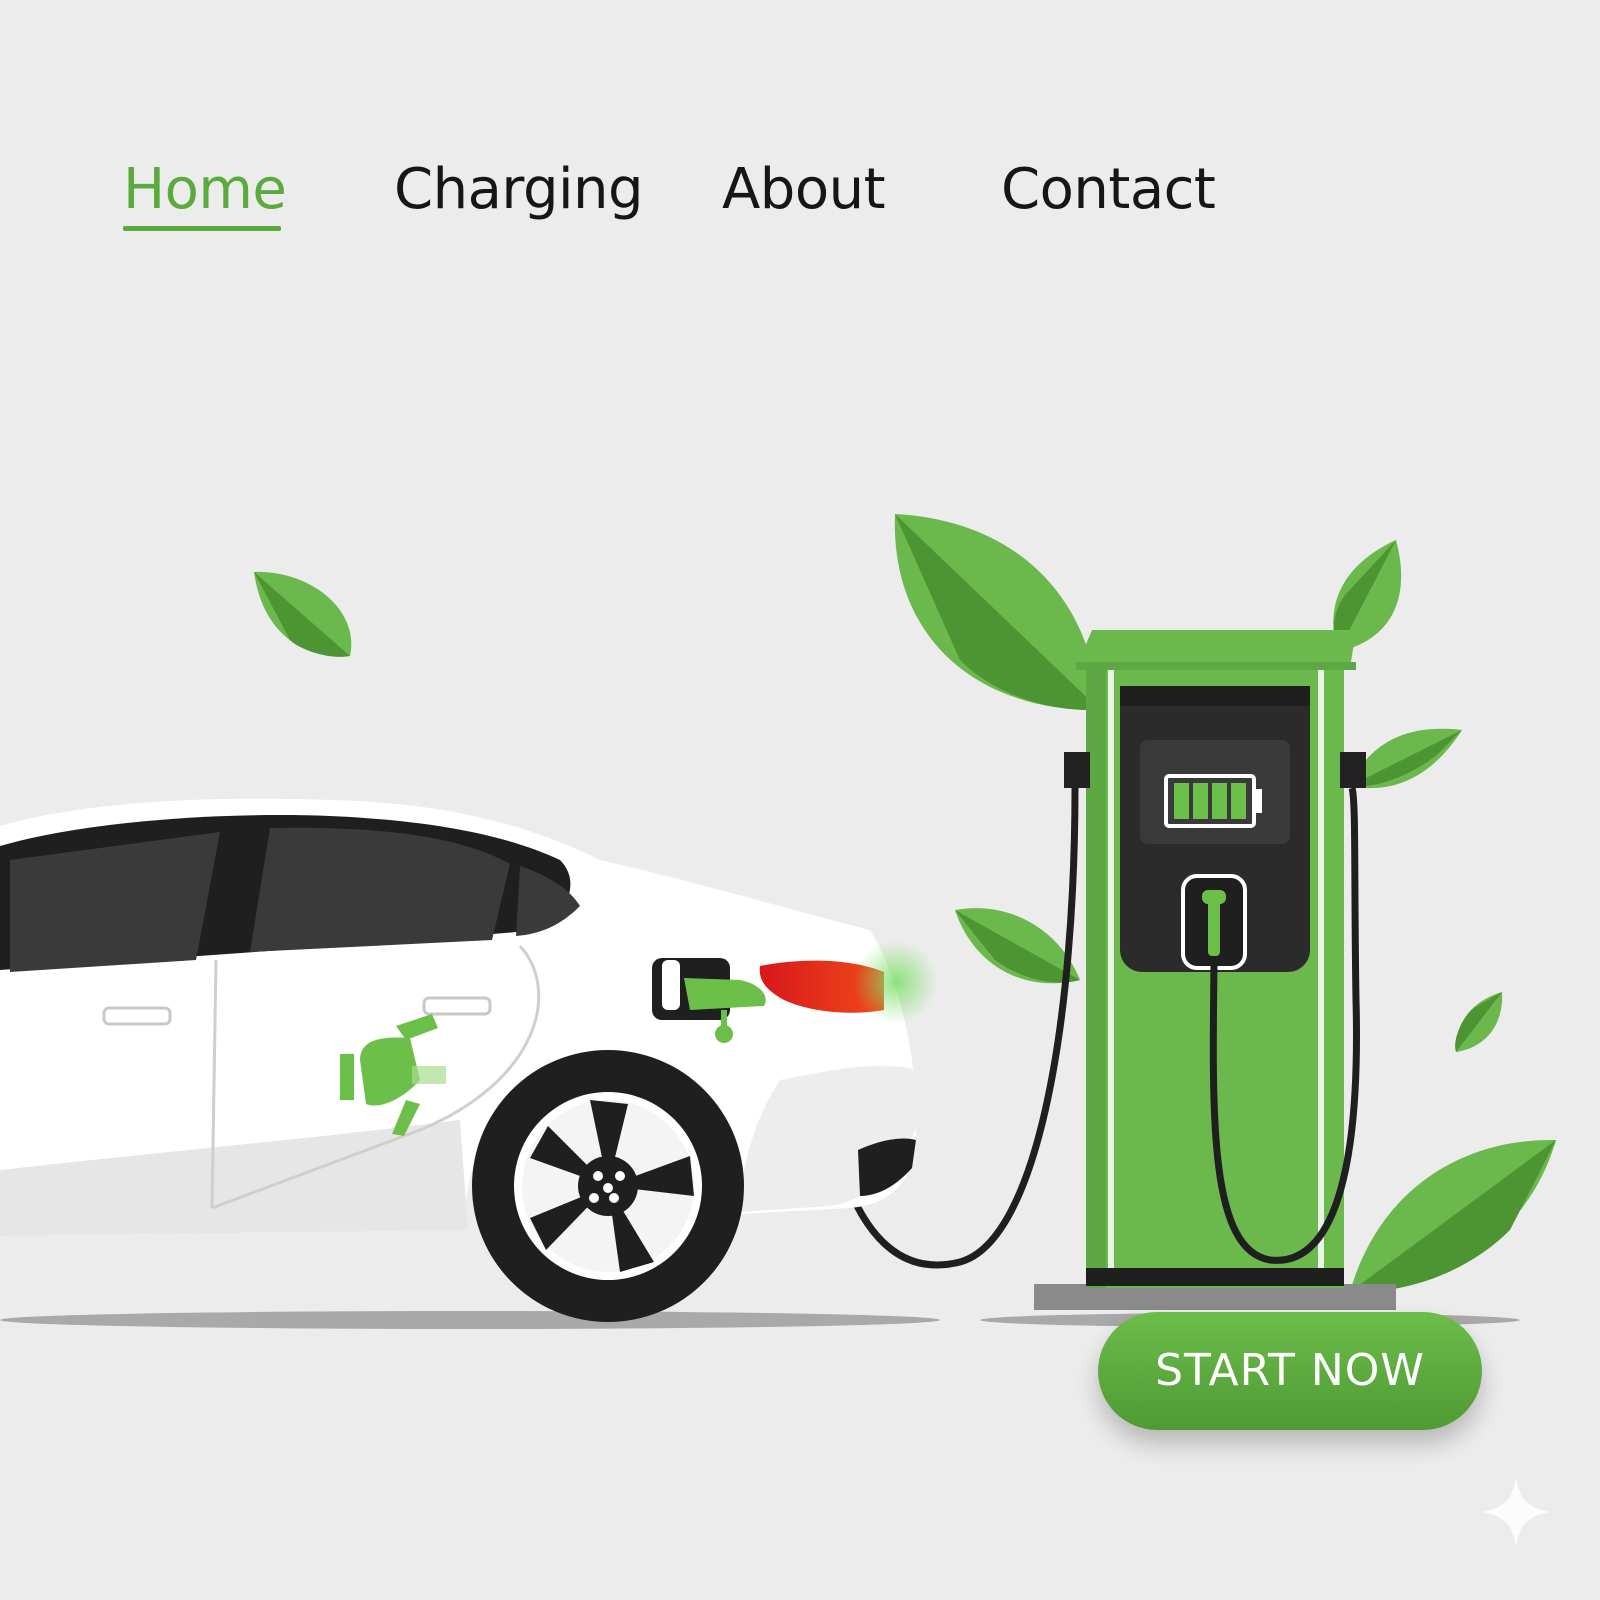  I want to click on leaf-decoration-mid, so click(1017, 946).